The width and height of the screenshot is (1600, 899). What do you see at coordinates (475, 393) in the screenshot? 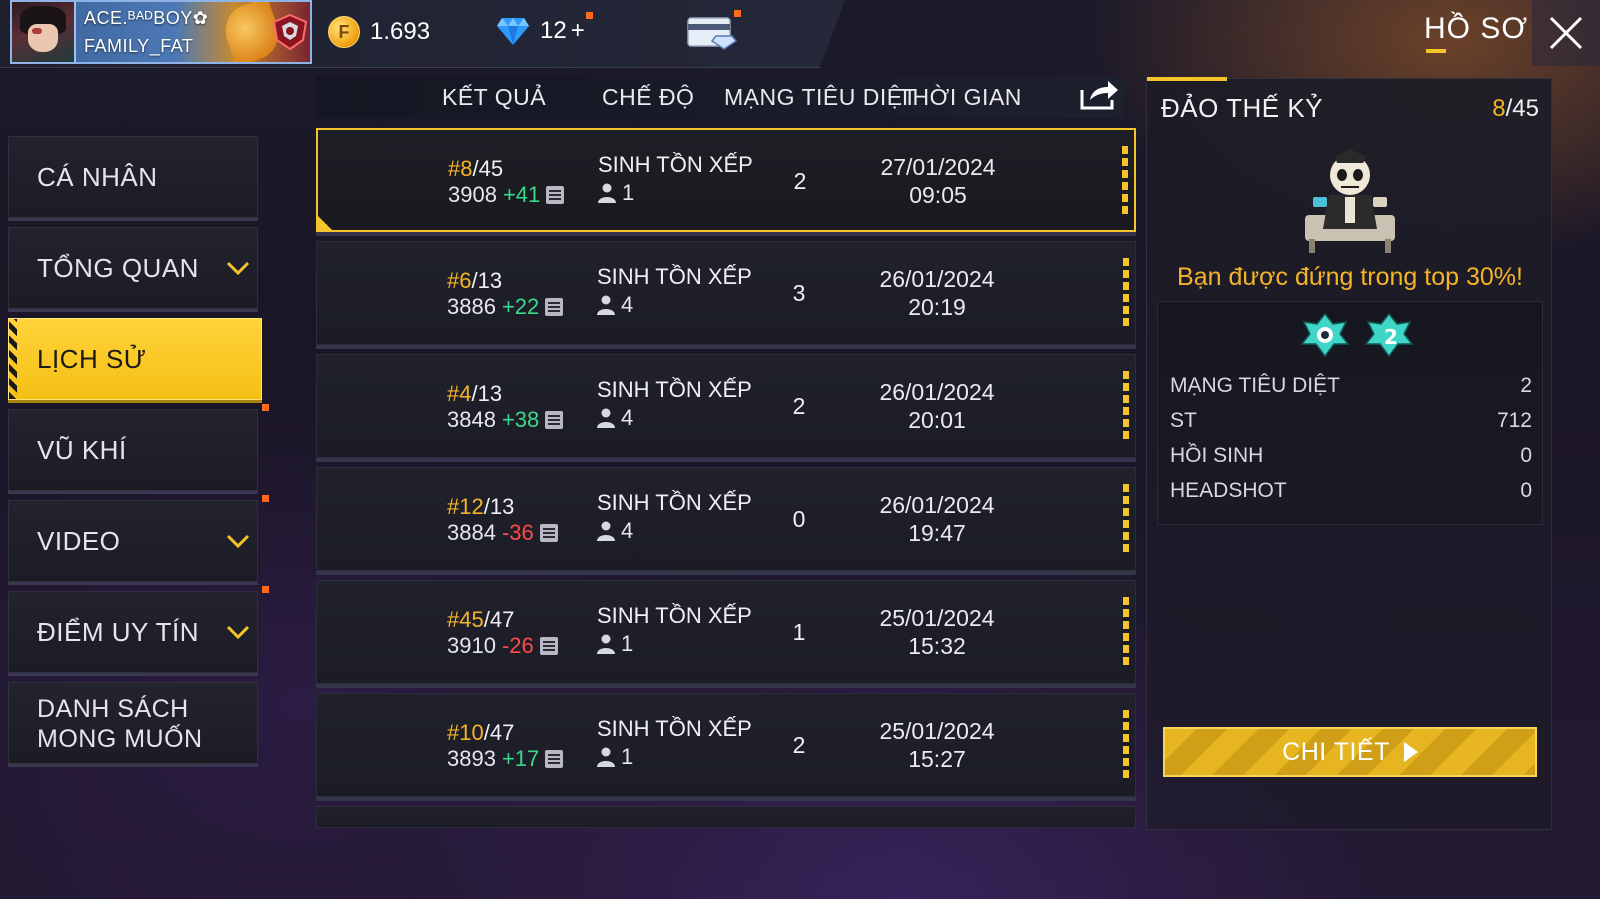
I see `match-rank: #4/13` at bounding box center [475, 393].